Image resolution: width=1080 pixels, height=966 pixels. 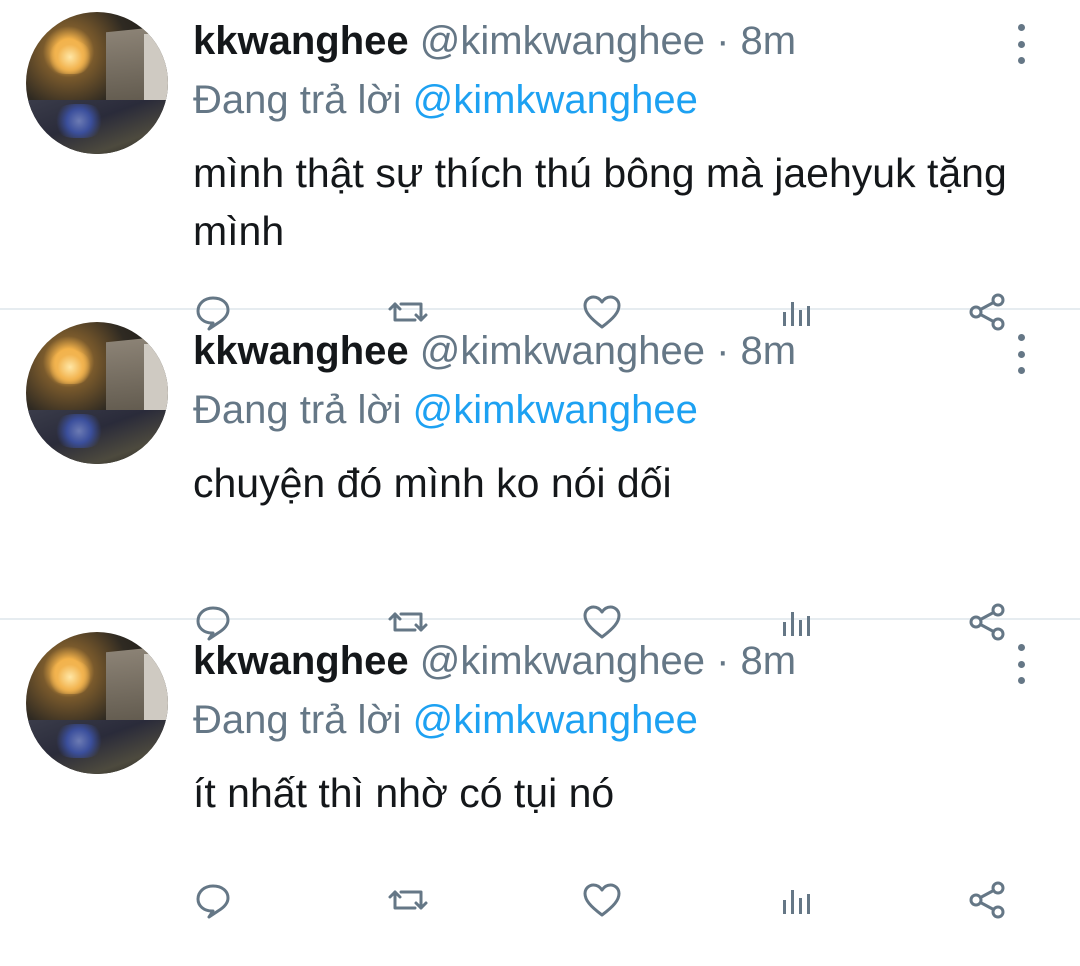 I want to click on like-icon, so click(x=602, y=900).